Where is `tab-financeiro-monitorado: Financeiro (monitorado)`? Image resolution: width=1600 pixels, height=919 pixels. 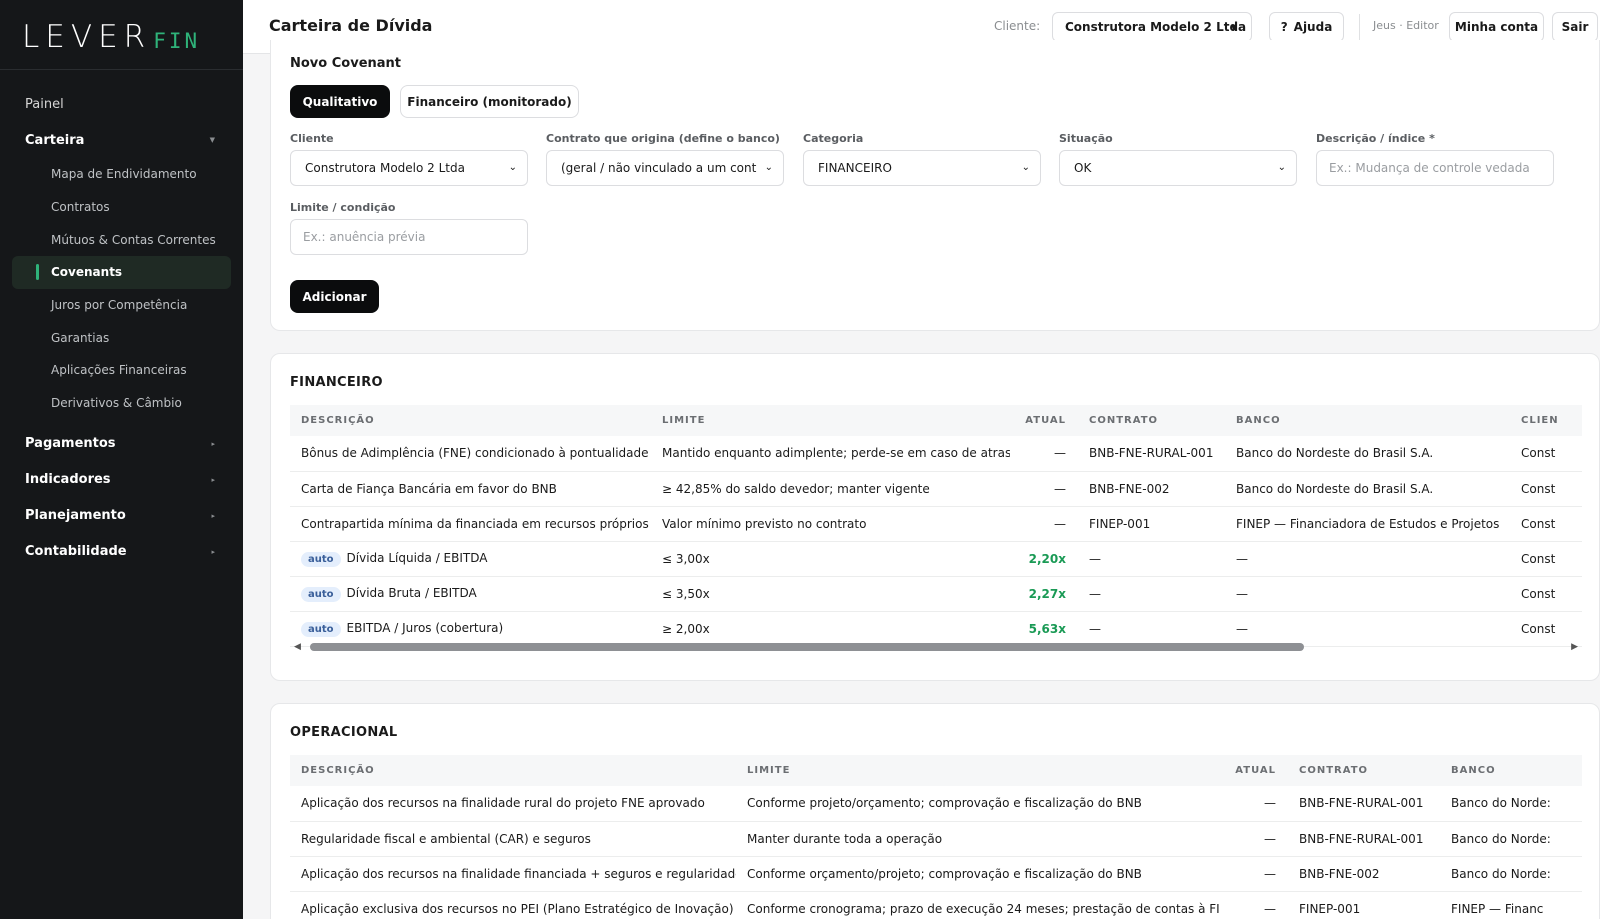
tab-financeiro-monitorado: Financeiro (monitorado) is located at coordinates (489, 101).